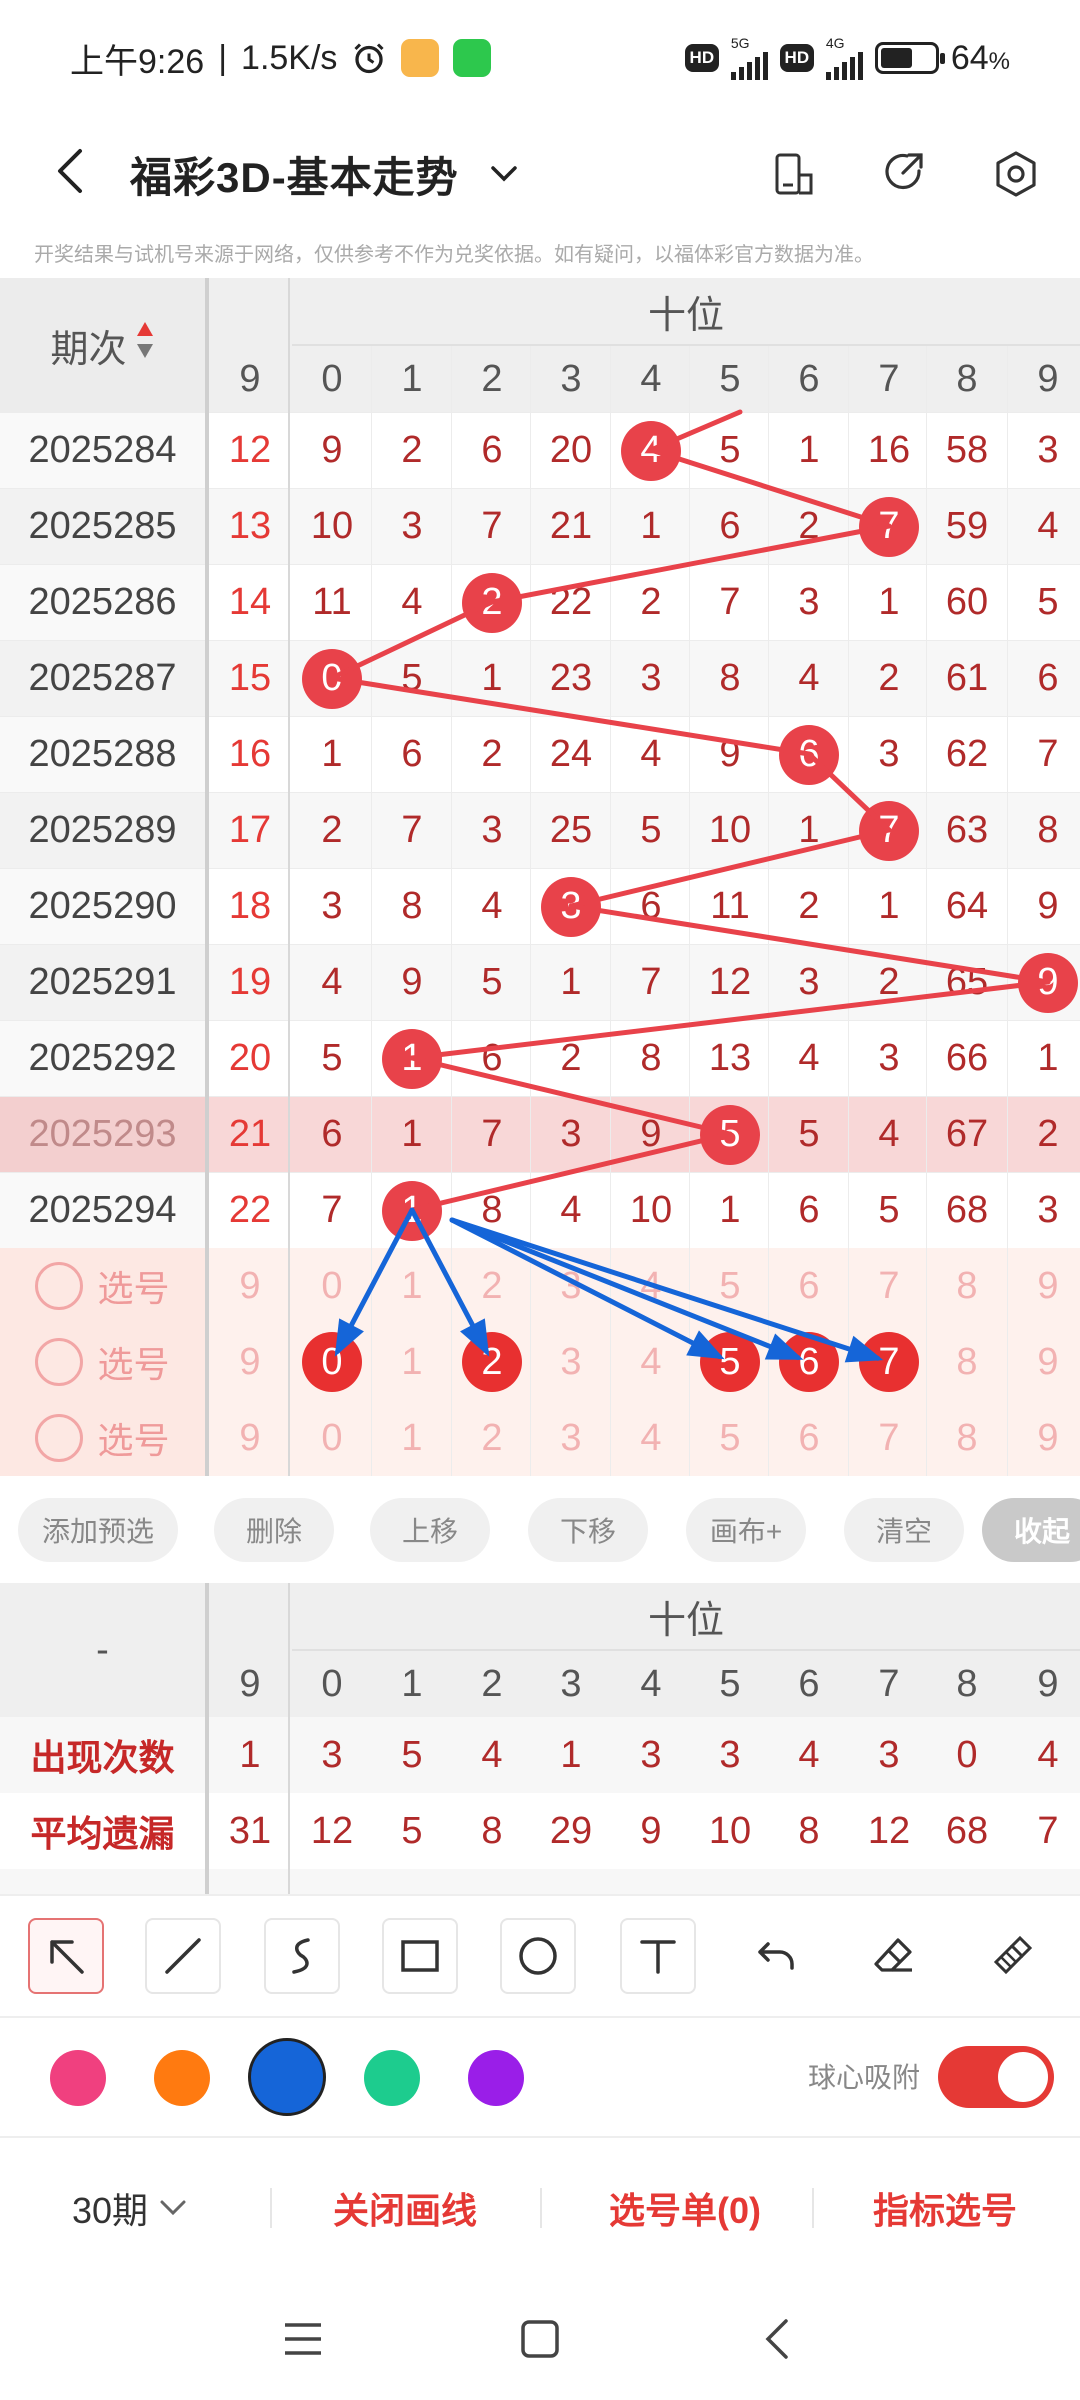 This screenshot has height=2400, width=1080. I want to click on undo-tool, so click(776, 1956).